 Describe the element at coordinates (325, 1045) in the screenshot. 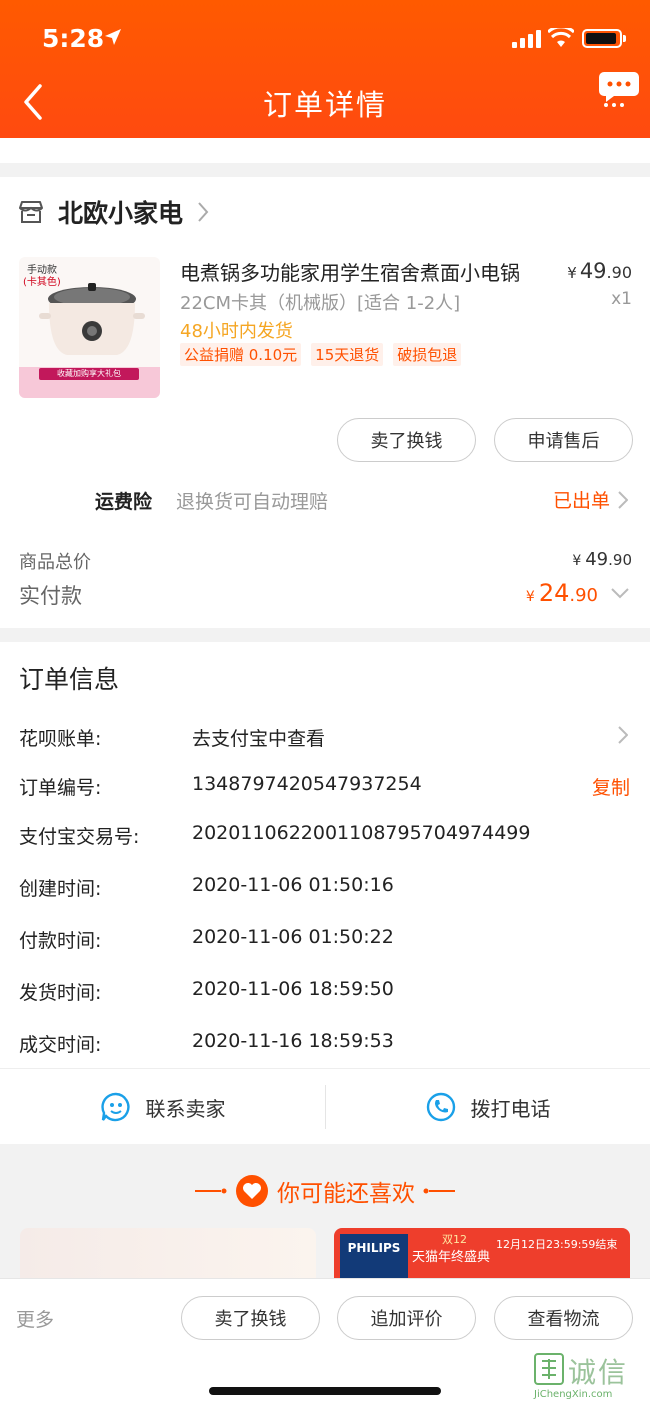

I see `info-row-completed: 成交时间: 2020-11-16 18:59:53` at that location.